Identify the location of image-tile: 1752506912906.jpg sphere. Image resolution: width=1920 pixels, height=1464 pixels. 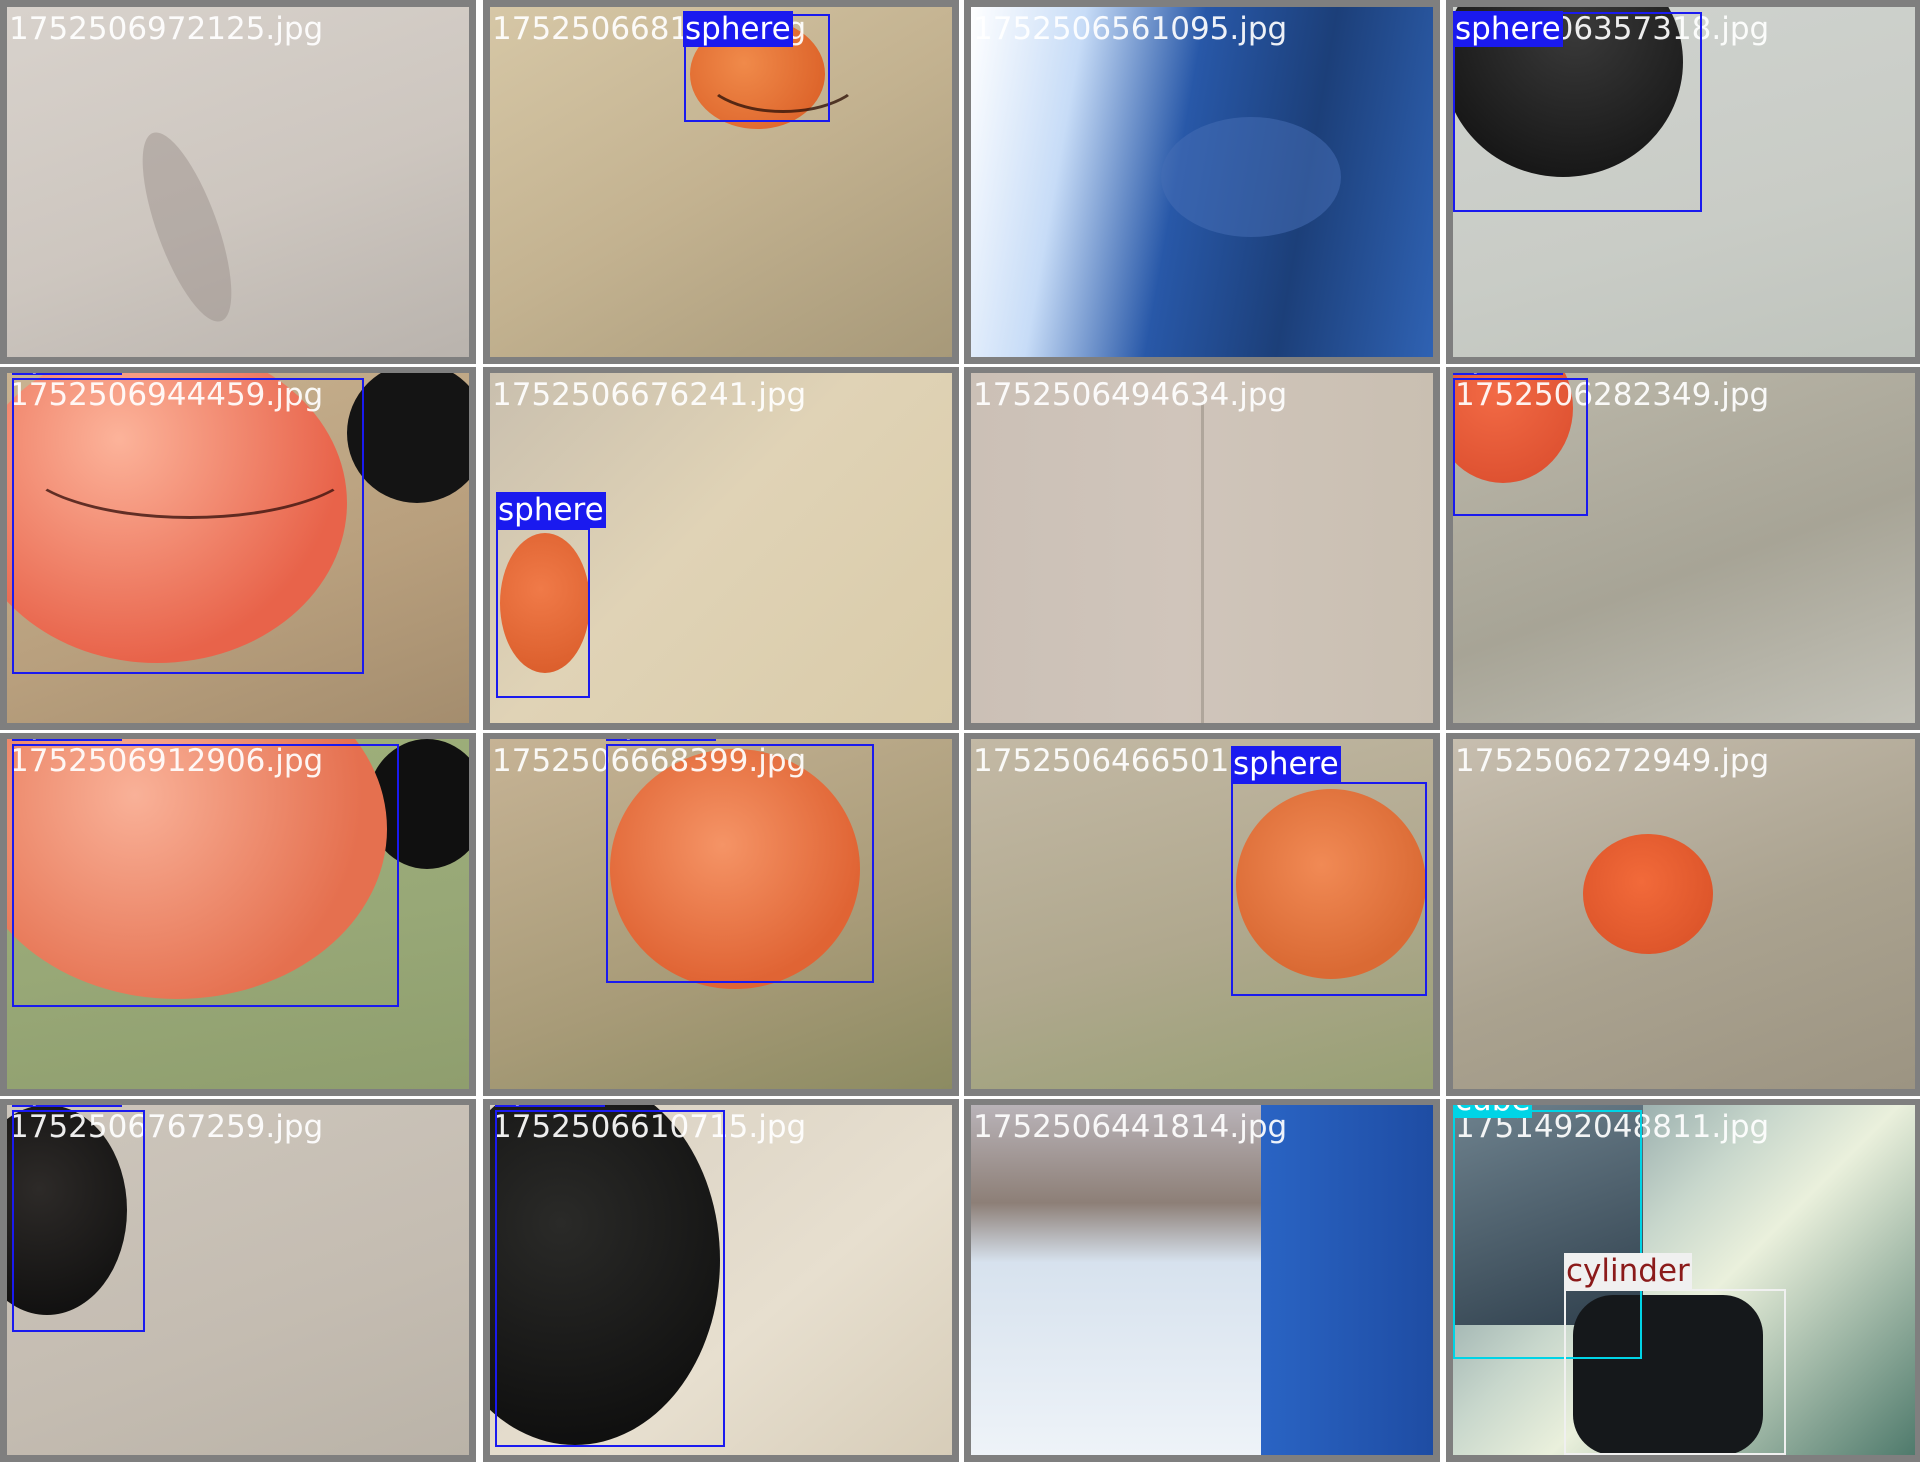
(238, 914).